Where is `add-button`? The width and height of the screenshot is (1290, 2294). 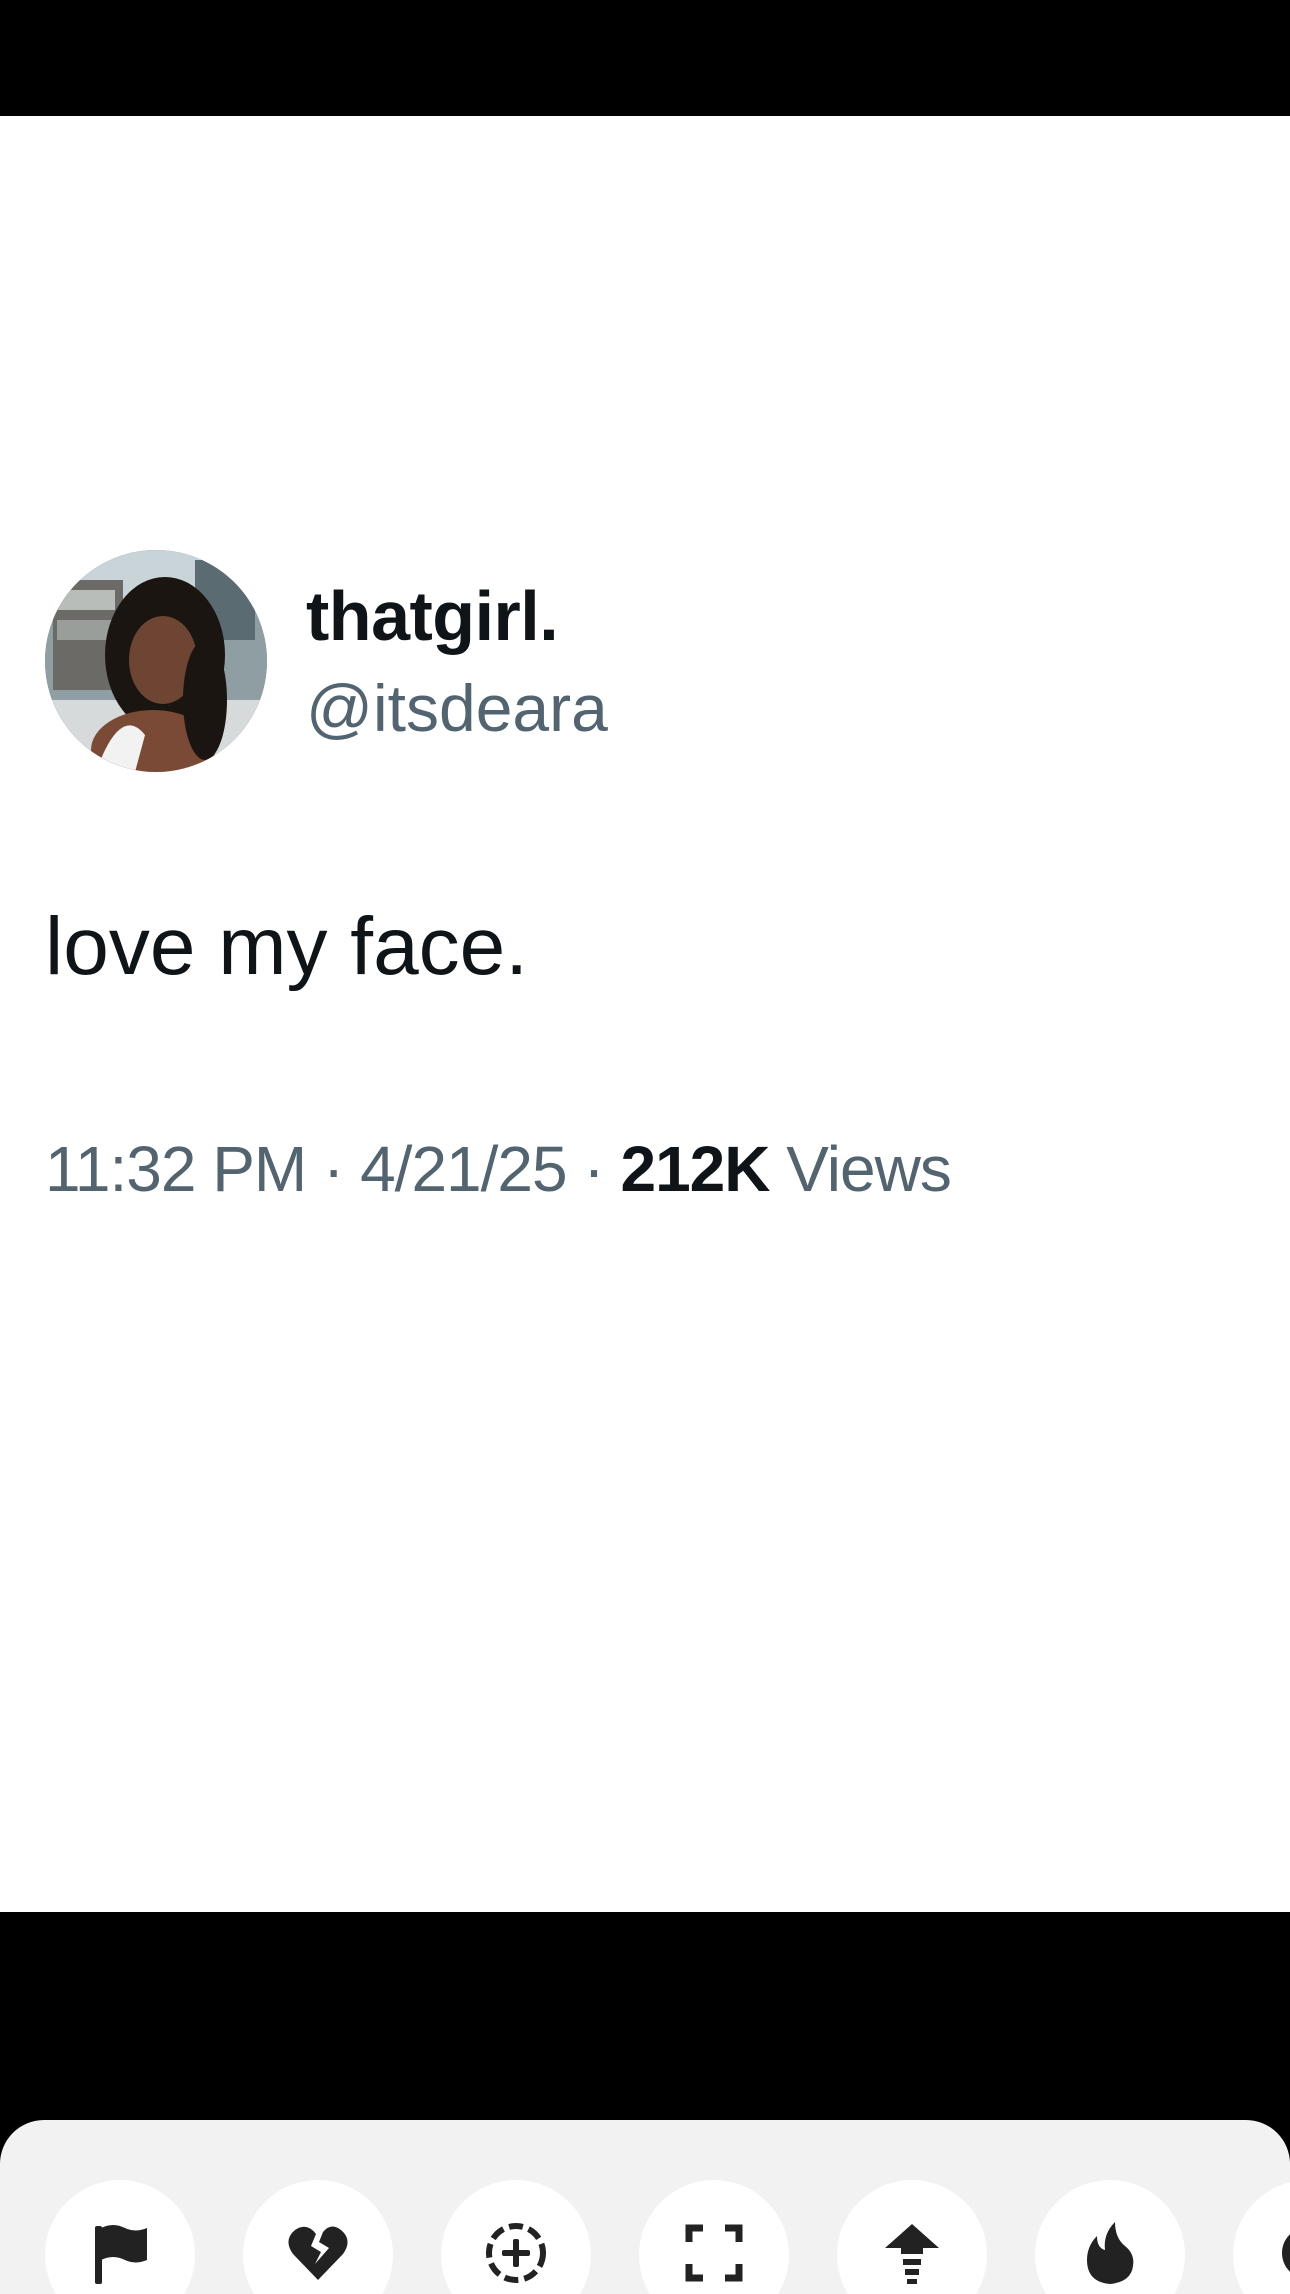 add-button is located at coordinates (516, 2237).